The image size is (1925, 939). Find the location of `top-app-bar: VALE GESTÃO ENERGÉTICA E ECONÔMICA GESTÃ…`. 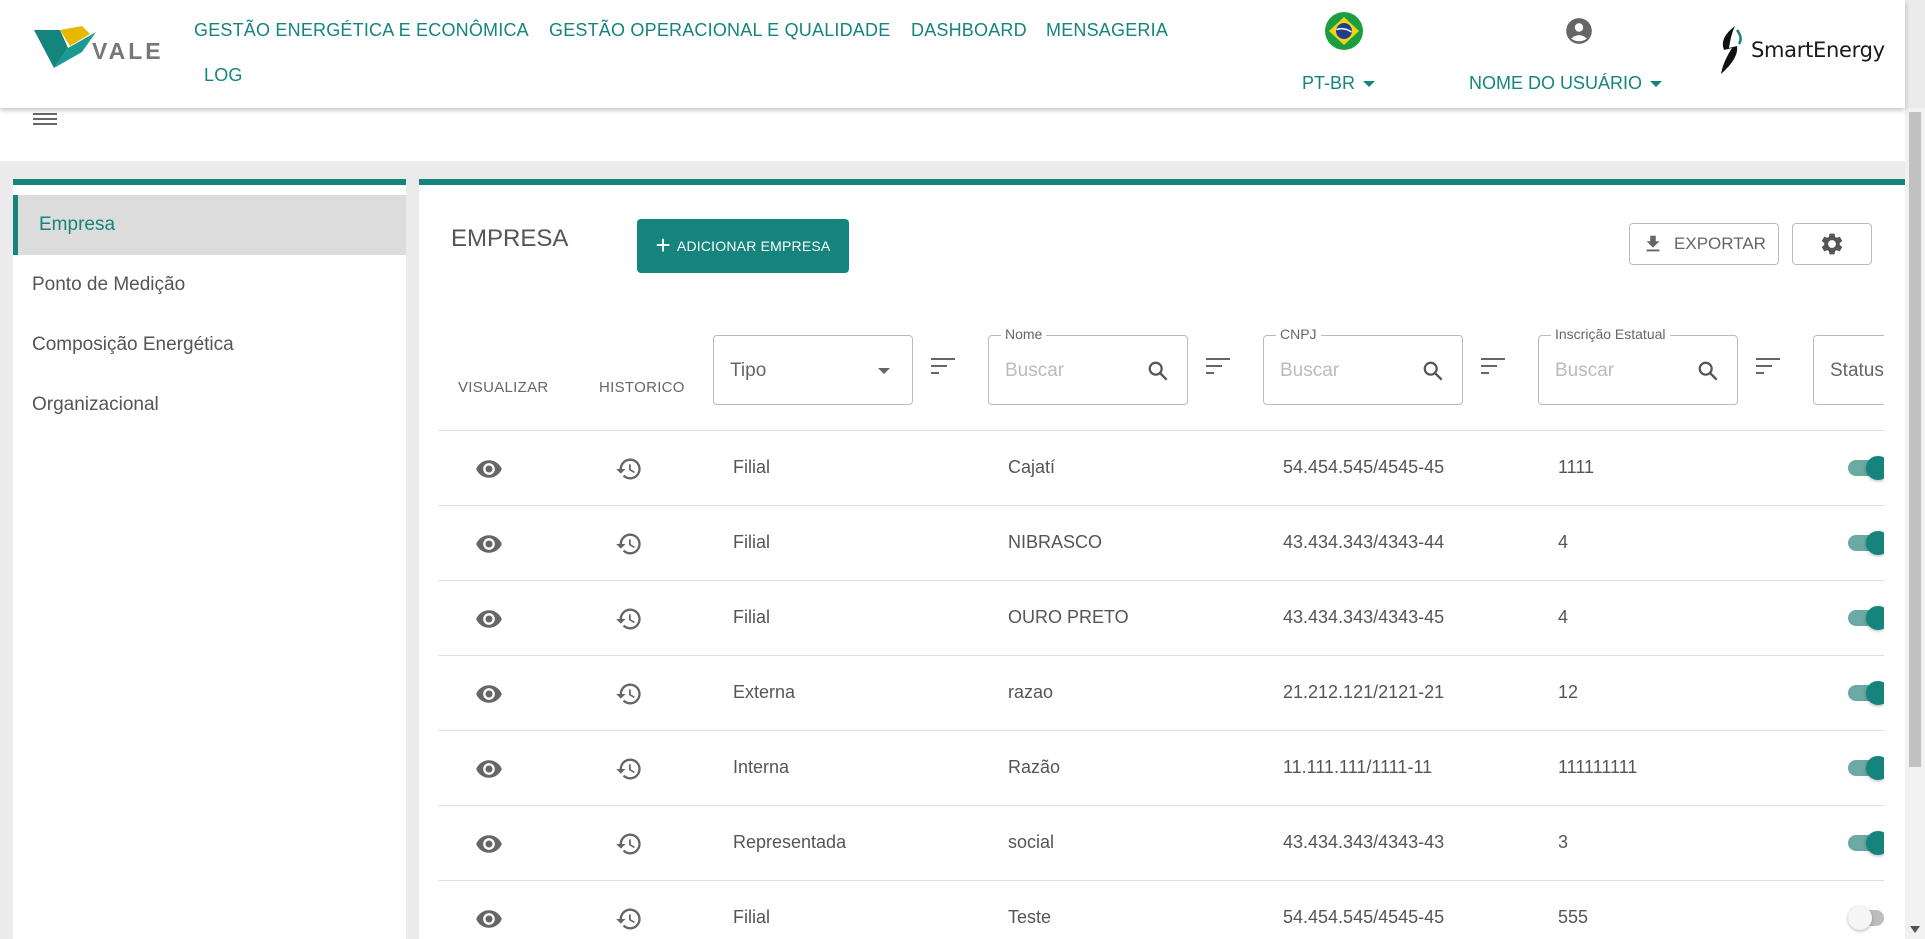

top-app-bar: VALE GESTÃO ENERGÉTICA E ECONÔMICA GESTÃ… is located at coordinates (952, 54).